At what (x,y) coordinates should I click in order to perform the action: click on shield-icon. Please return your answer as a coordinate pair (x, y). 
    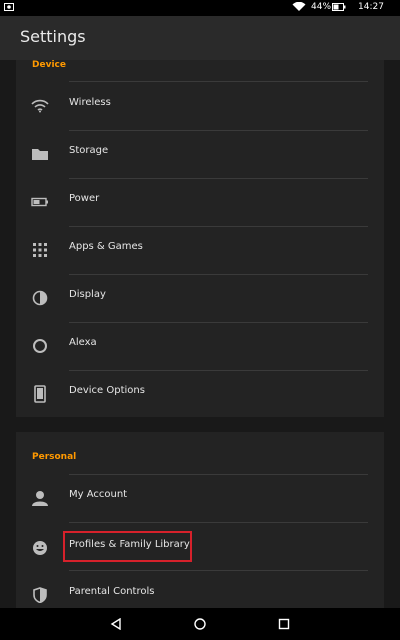
    Looking at the image, I should click on (40, 595).